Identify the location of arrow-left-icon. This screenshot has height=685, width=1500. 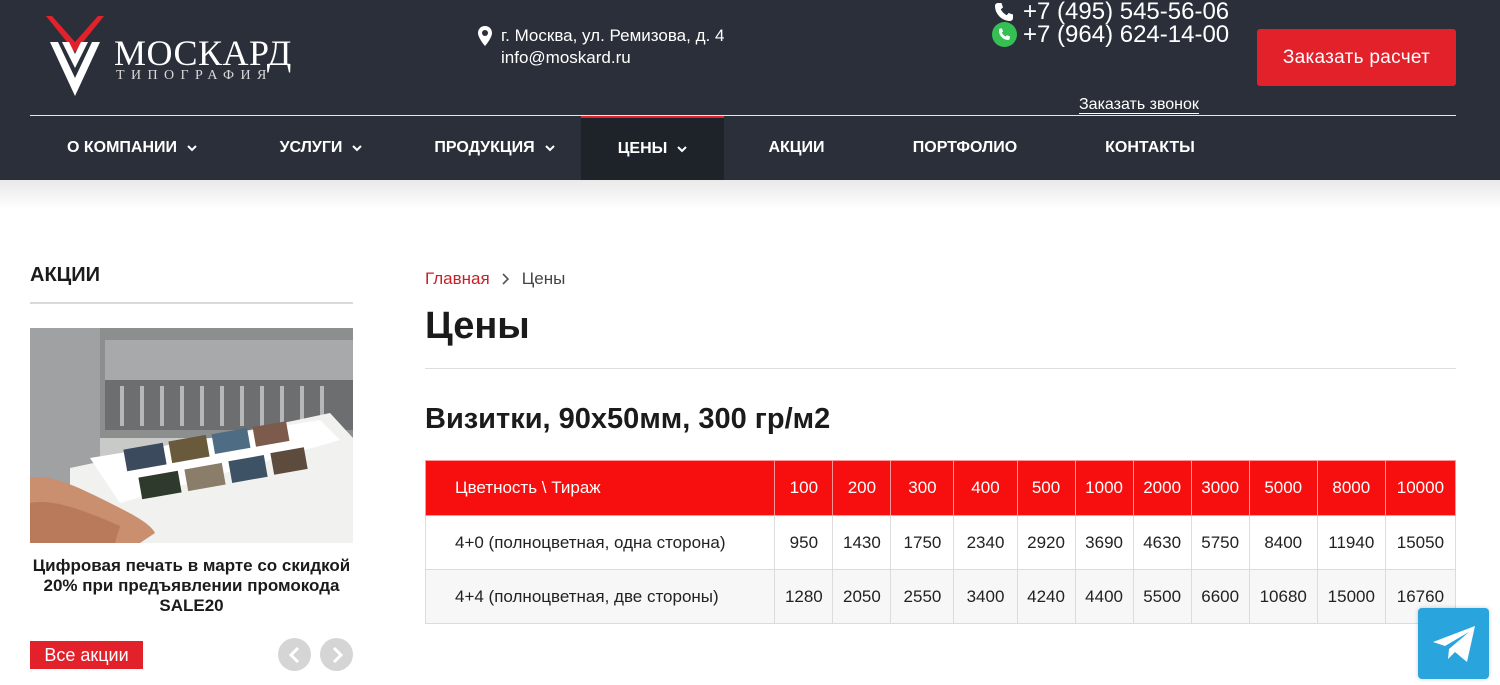
(293, 654).